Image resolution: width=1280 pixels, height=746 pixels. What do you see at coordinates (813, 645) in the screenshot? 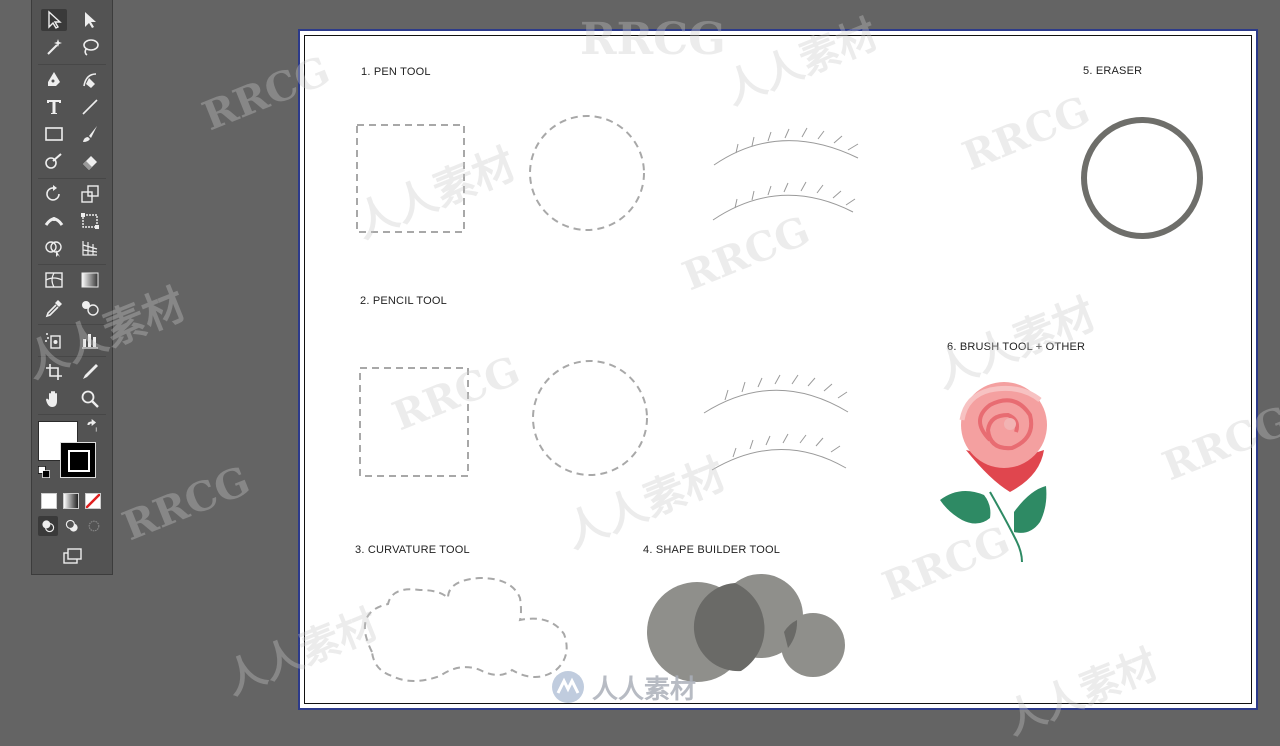
I see `shape-gray-circle-right` at bounding box center [813, 645].